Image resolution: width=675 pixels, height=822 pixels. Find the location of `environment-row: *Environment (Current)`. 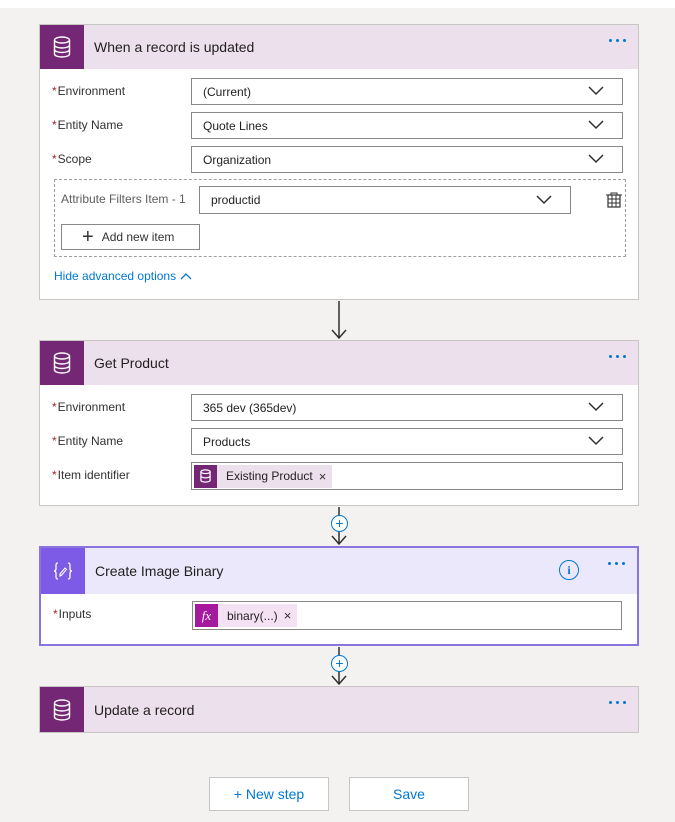

environment-row: *Environment (Current) is located at coordinates (337, 91).